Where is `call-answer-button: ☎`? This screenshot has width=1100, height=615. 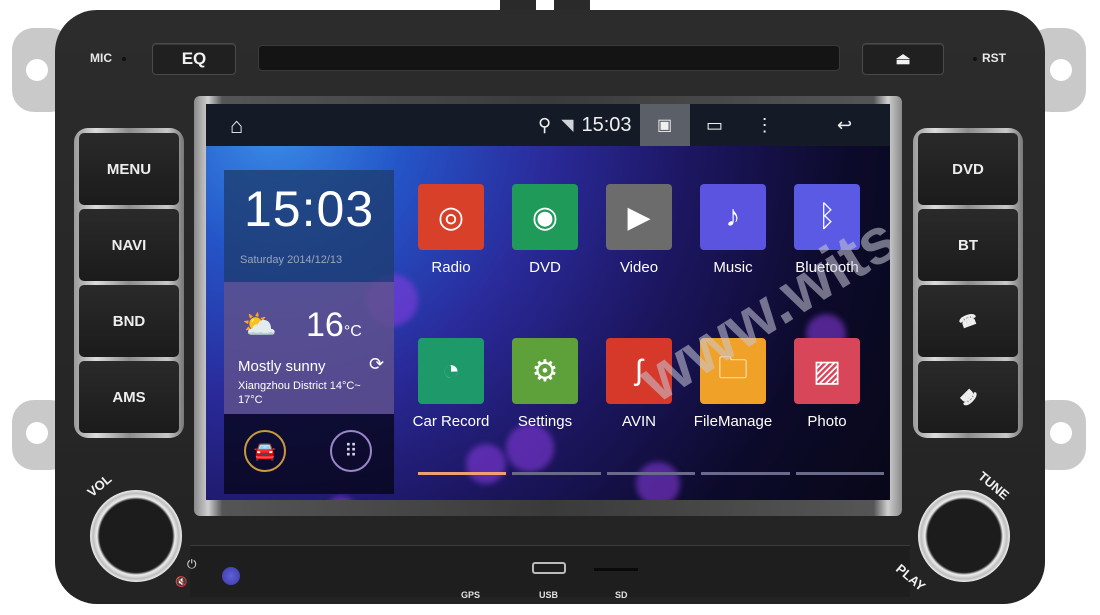
call-answer-button: ☎ is located at coordinates (968, 321).